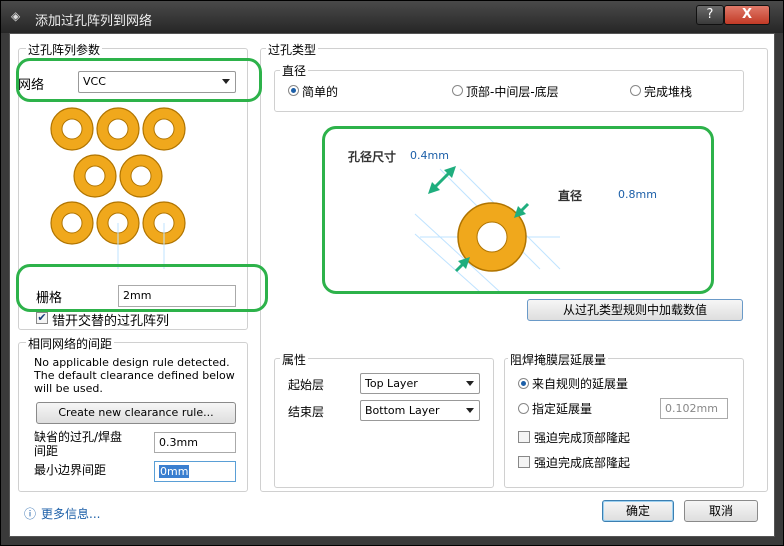  Describe the element at coordinates (292, 49) in the screenshot. I see `via-type-group-label: 过孔类型` at that location.